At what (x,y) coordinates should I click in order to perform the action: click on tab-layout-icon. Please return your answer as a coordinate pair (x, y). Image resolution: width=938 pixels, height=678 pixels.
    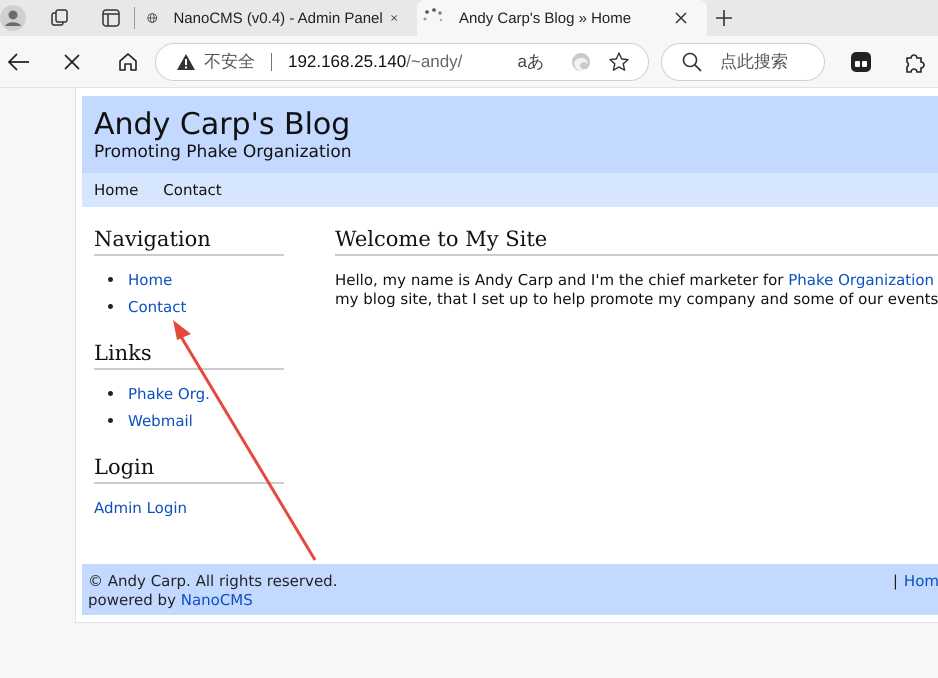
    Looking at the image, I should click on (111, 18).